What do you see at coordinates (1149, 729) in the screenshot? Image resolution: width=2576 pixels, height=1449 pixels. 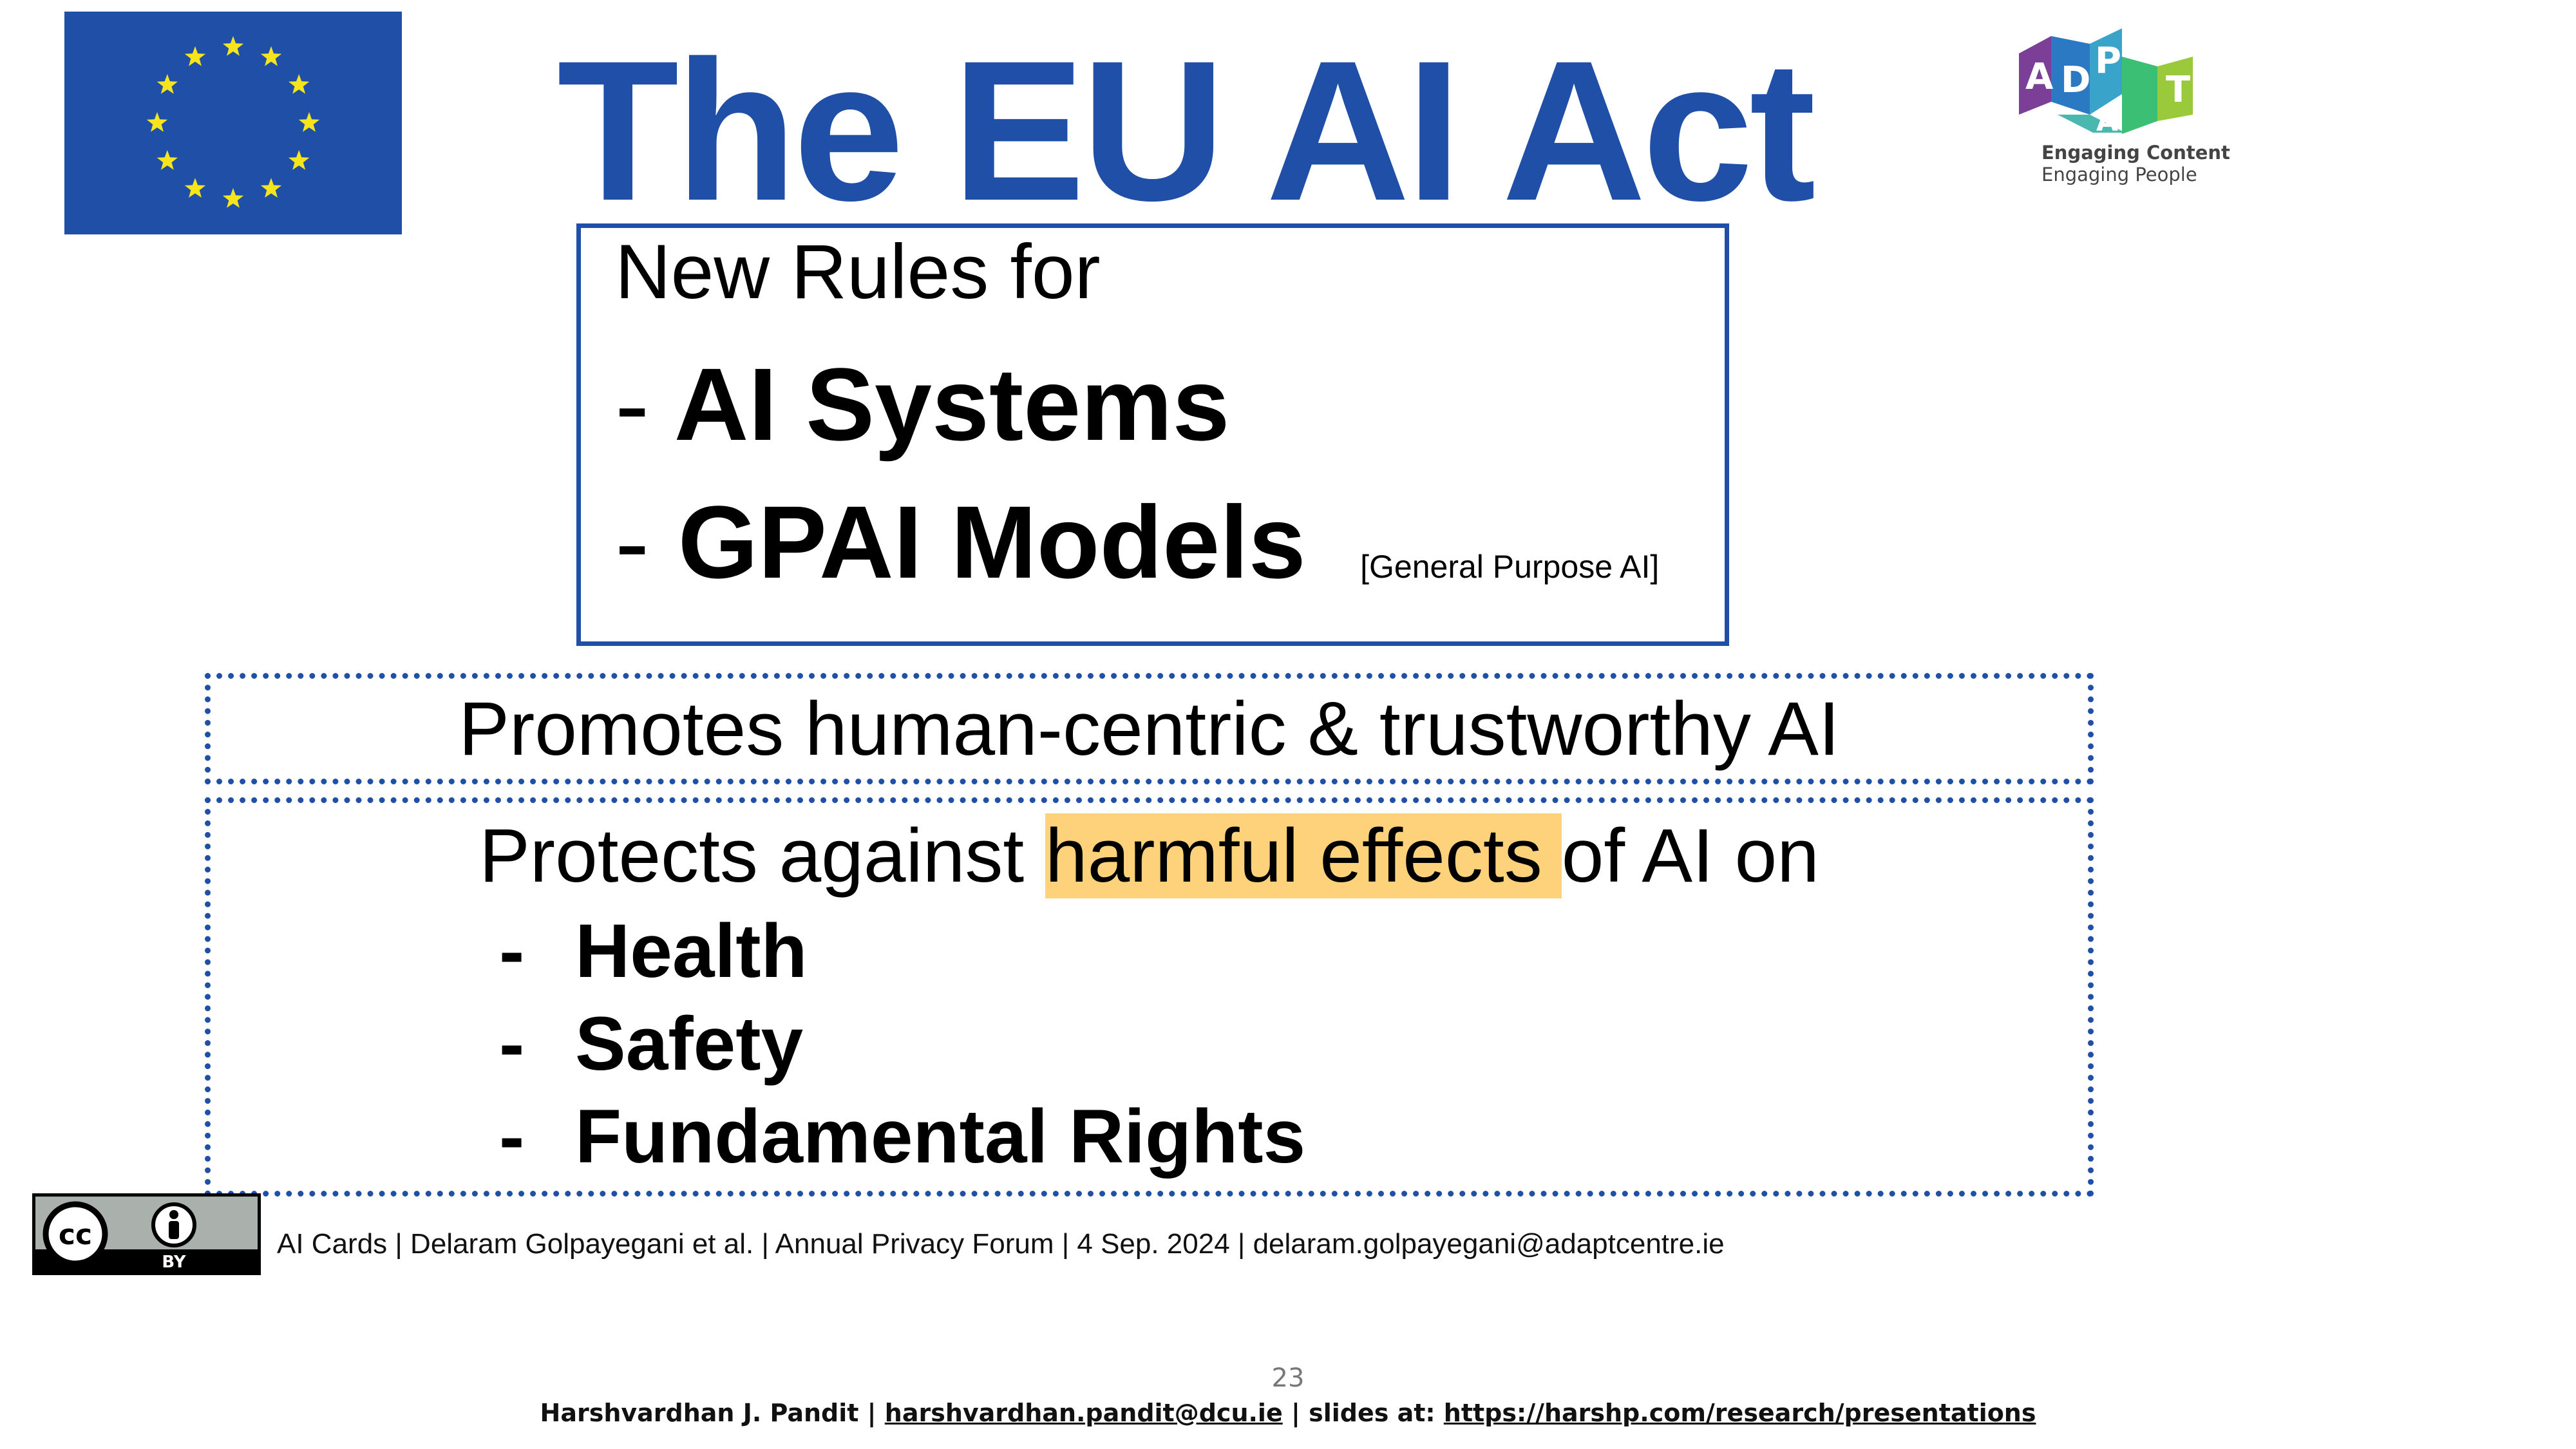 I see `promotes-text: Promotes human-centric & trustworthy AI` at bounding box center [1149, 729].